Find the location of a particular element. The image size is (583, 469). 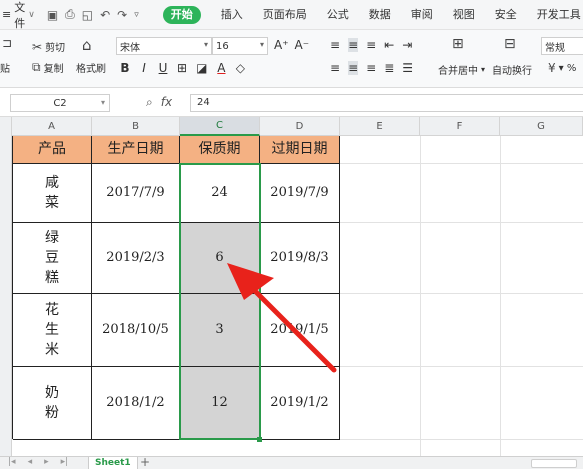

align-left-icon: ≡ is located at coordinates (335, 68).